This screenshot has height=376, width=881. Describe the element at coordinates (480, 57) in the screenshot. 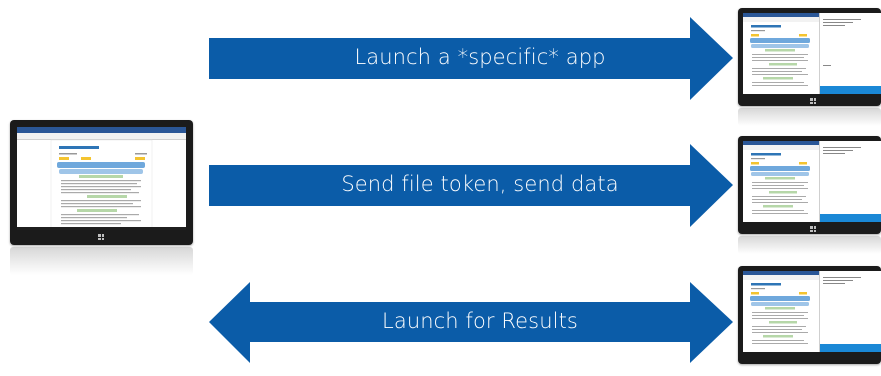

I see `arrow-label-launch-specific-app: Launch a *specific* app` at that location.